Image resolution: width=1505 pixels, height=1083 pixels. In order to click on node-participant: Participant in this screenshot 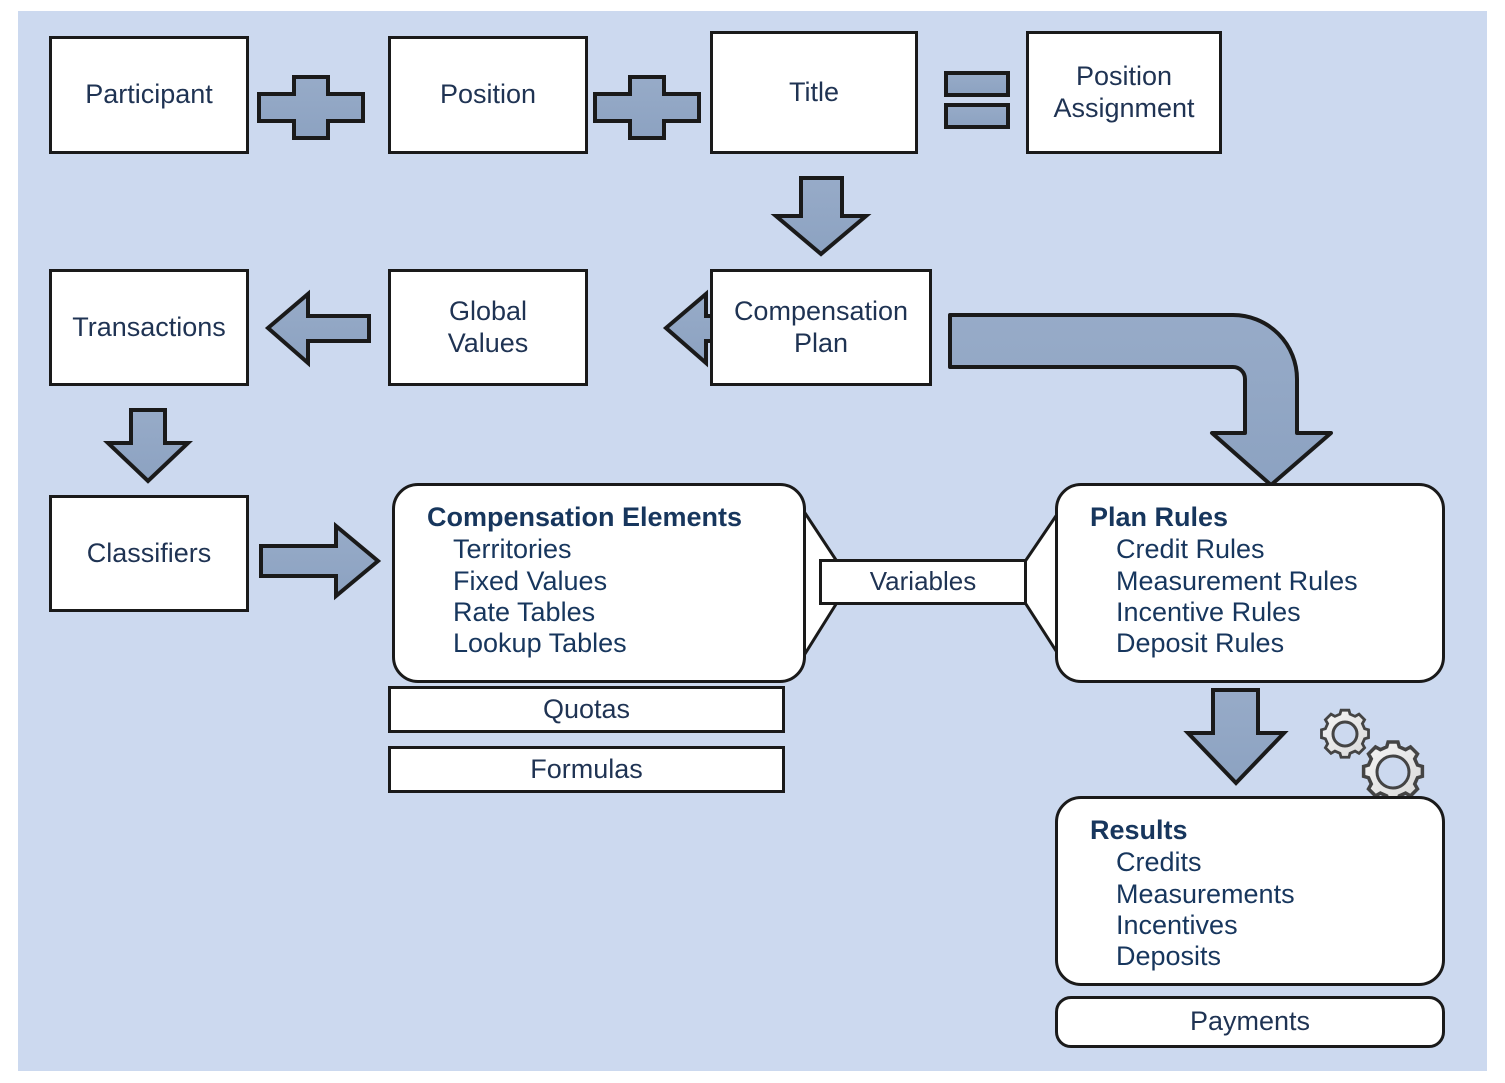, I will do `click(149, 95)`.